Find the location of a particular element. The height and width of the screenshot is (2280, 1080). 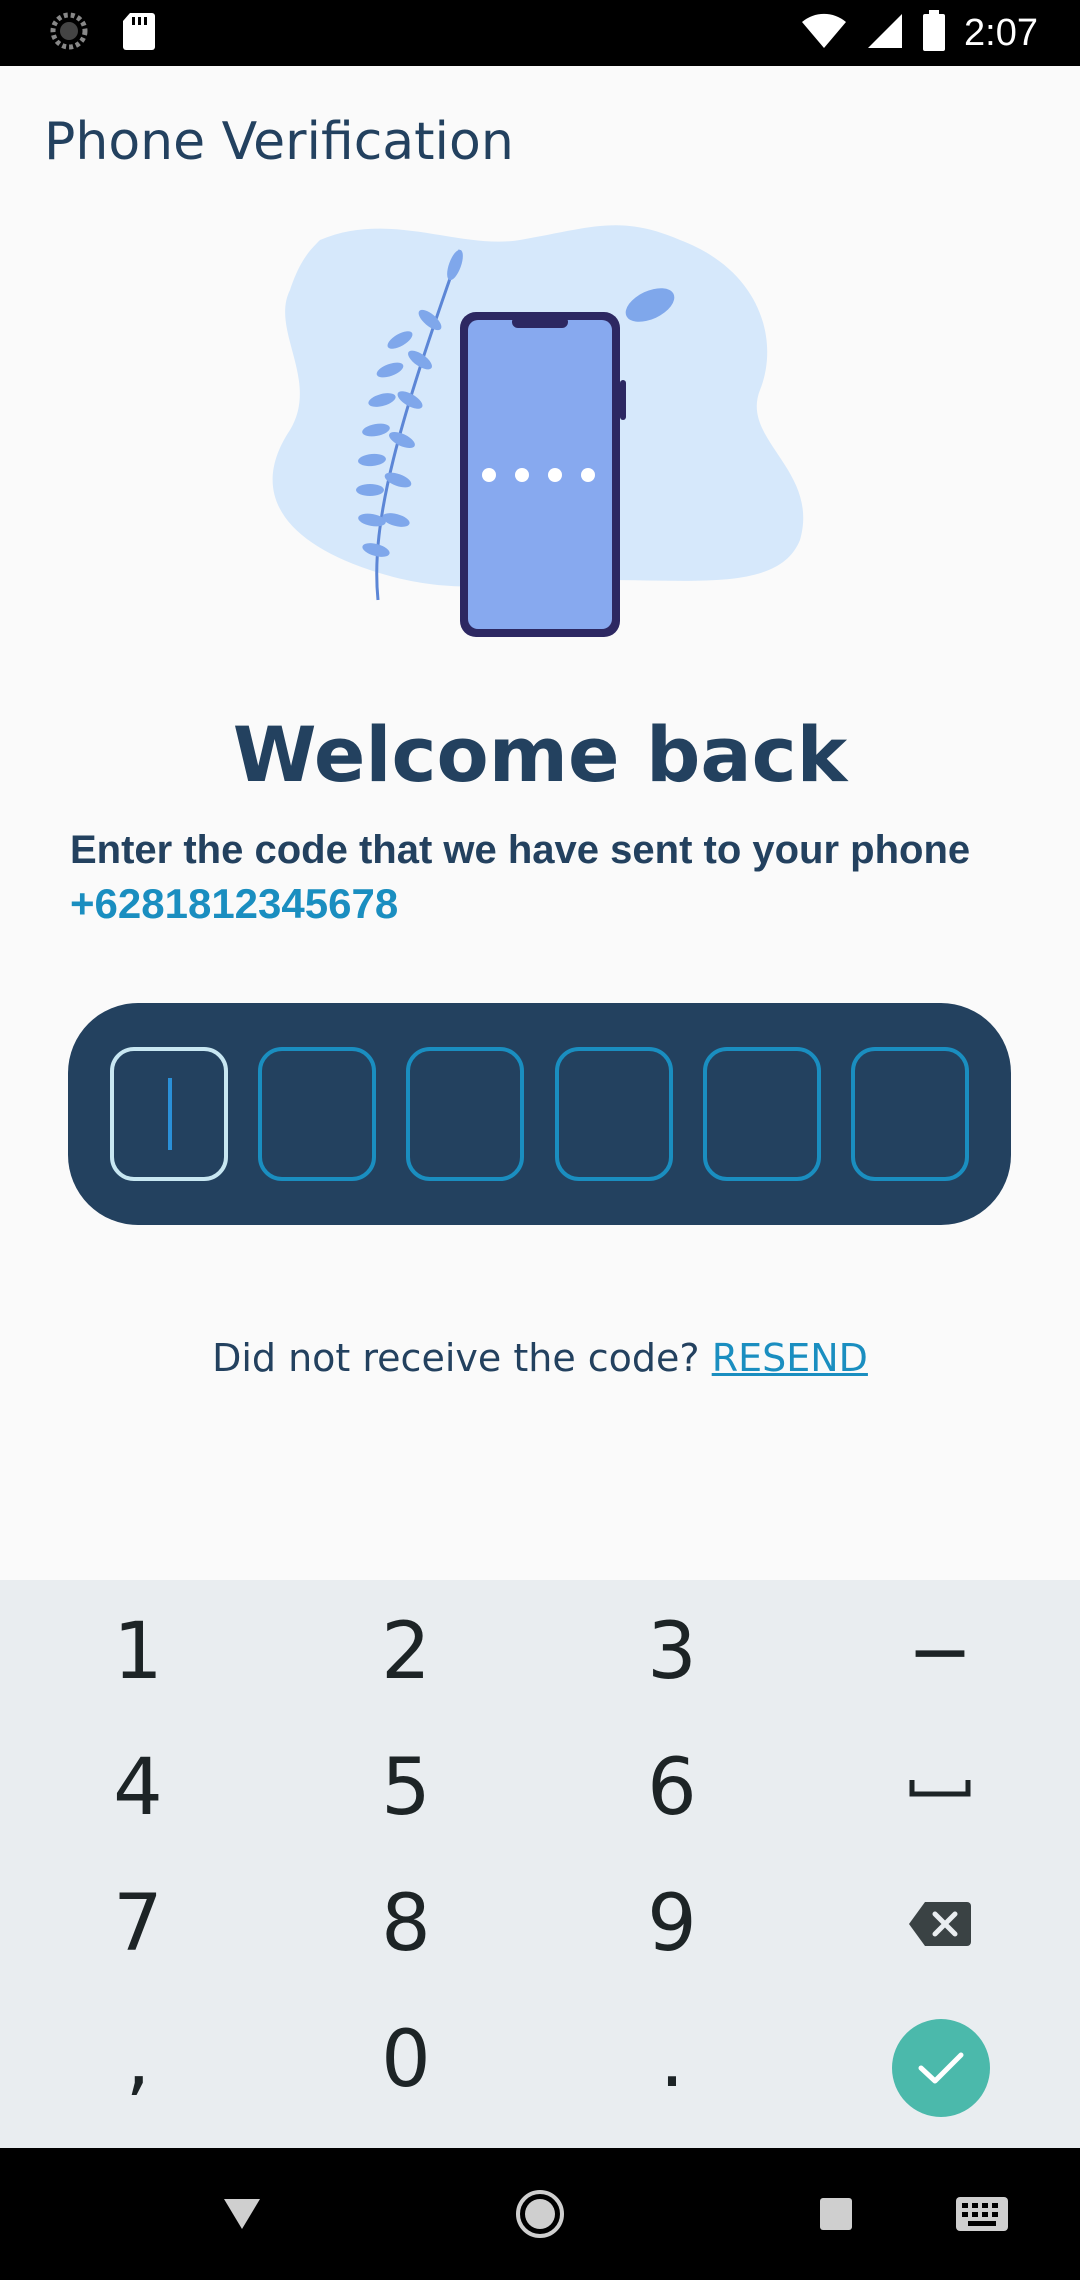

key-9: 9 is located at coordinates (672, 1924).